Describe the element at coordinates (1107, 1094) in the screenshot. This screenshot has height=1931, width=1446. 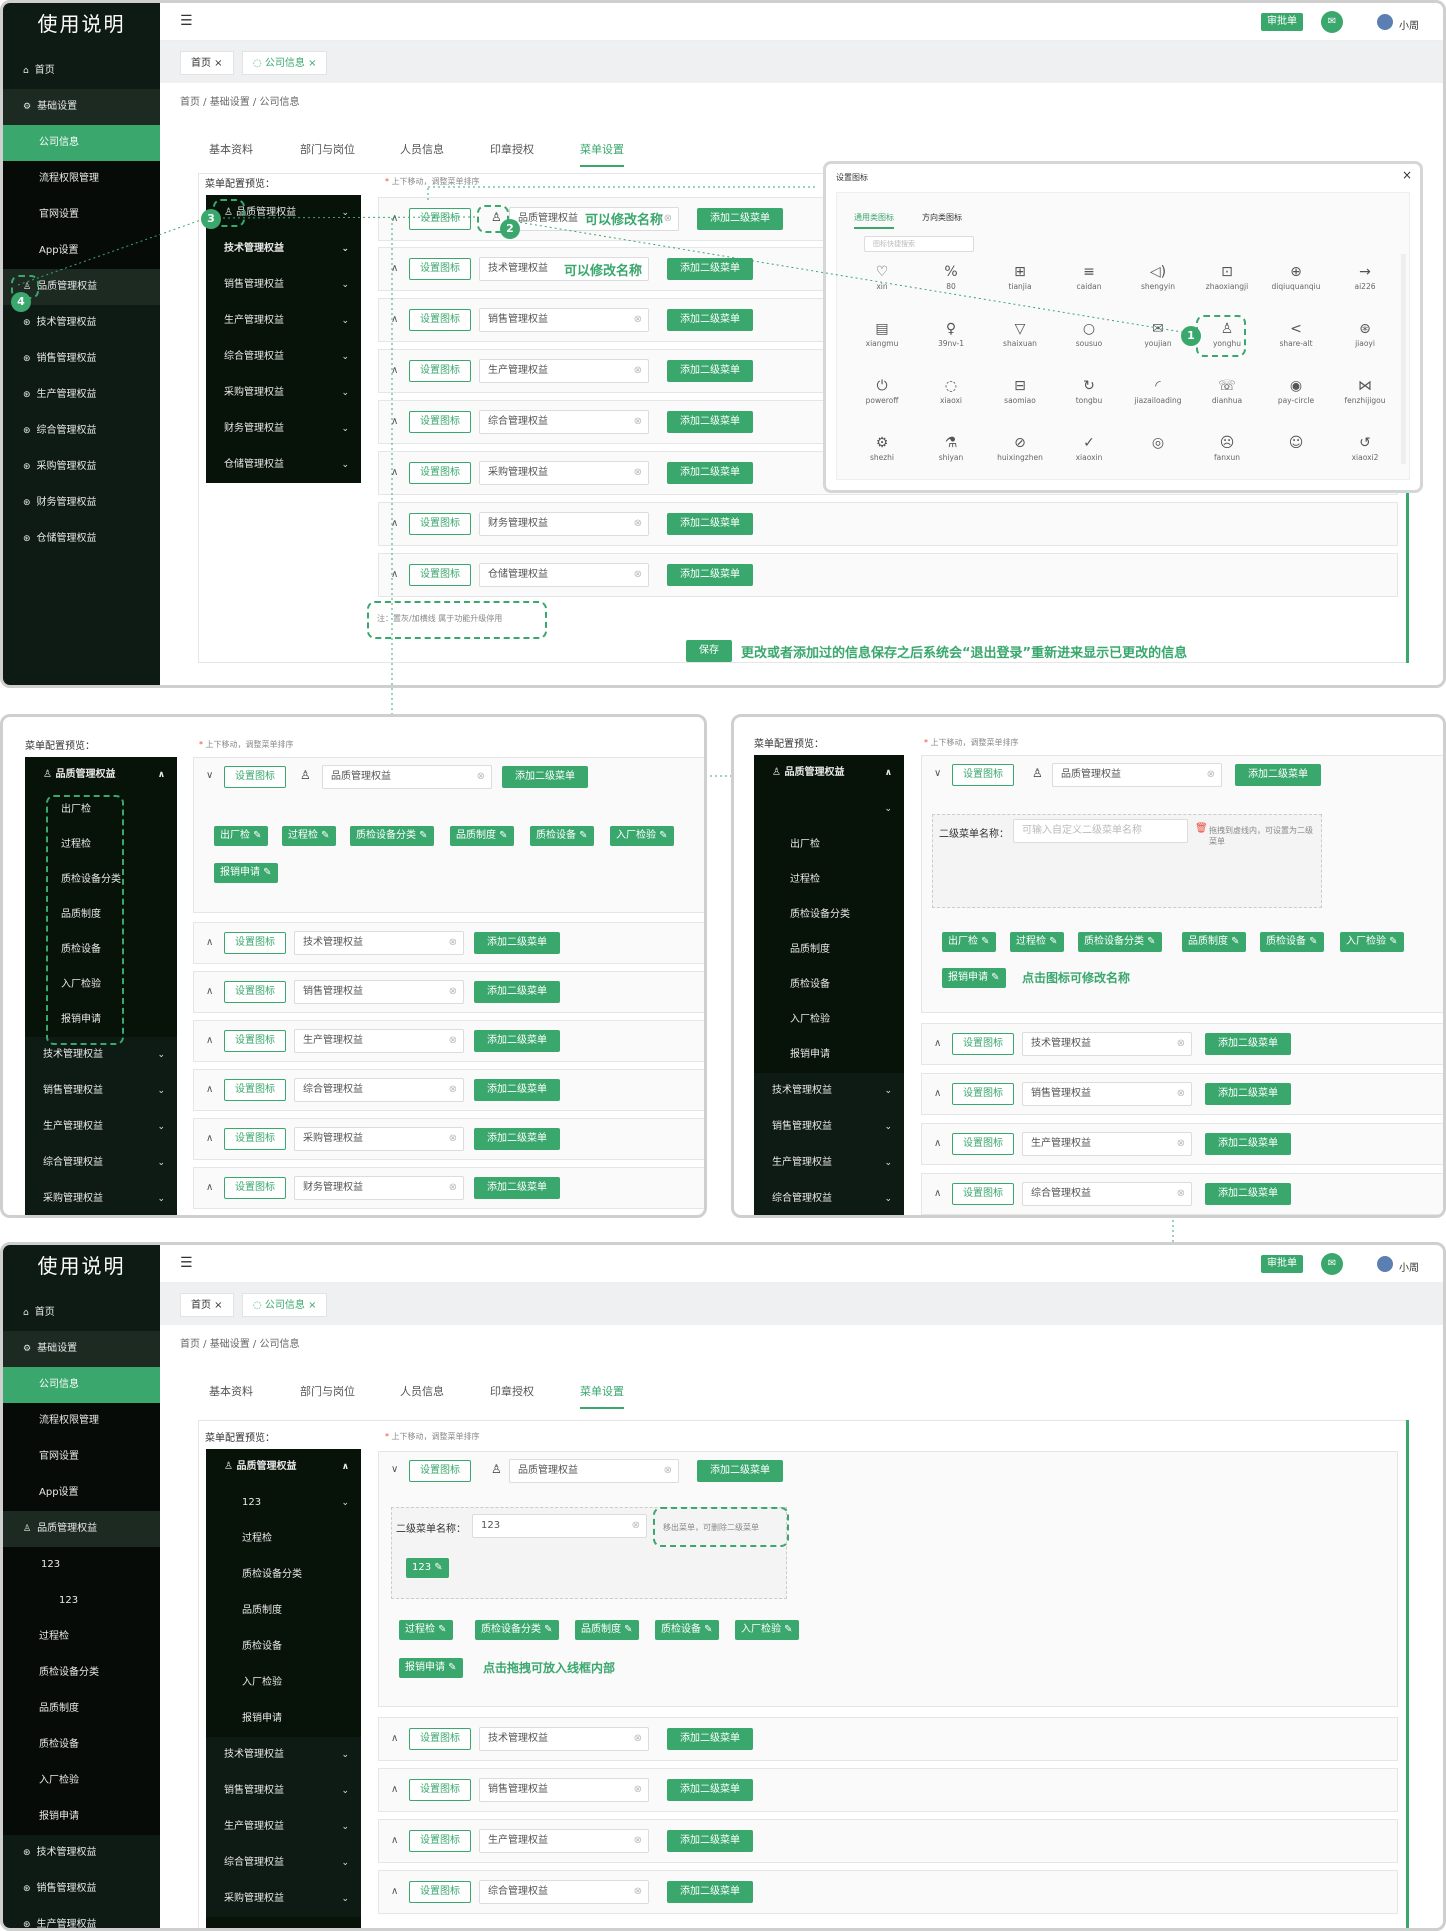
I see `menu-name-input: 销售管理权益 ⊗` at that location.